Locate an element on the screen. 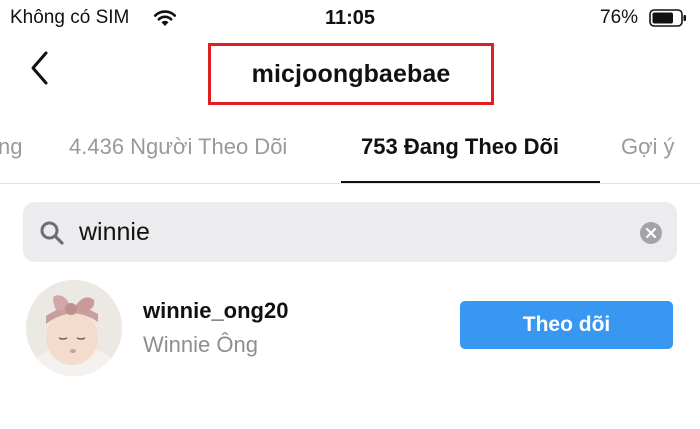 The height and width of the screenshot is (429, 700). status-bar: Không có SIM 11:05 76% is located at coordinates (350, 18).